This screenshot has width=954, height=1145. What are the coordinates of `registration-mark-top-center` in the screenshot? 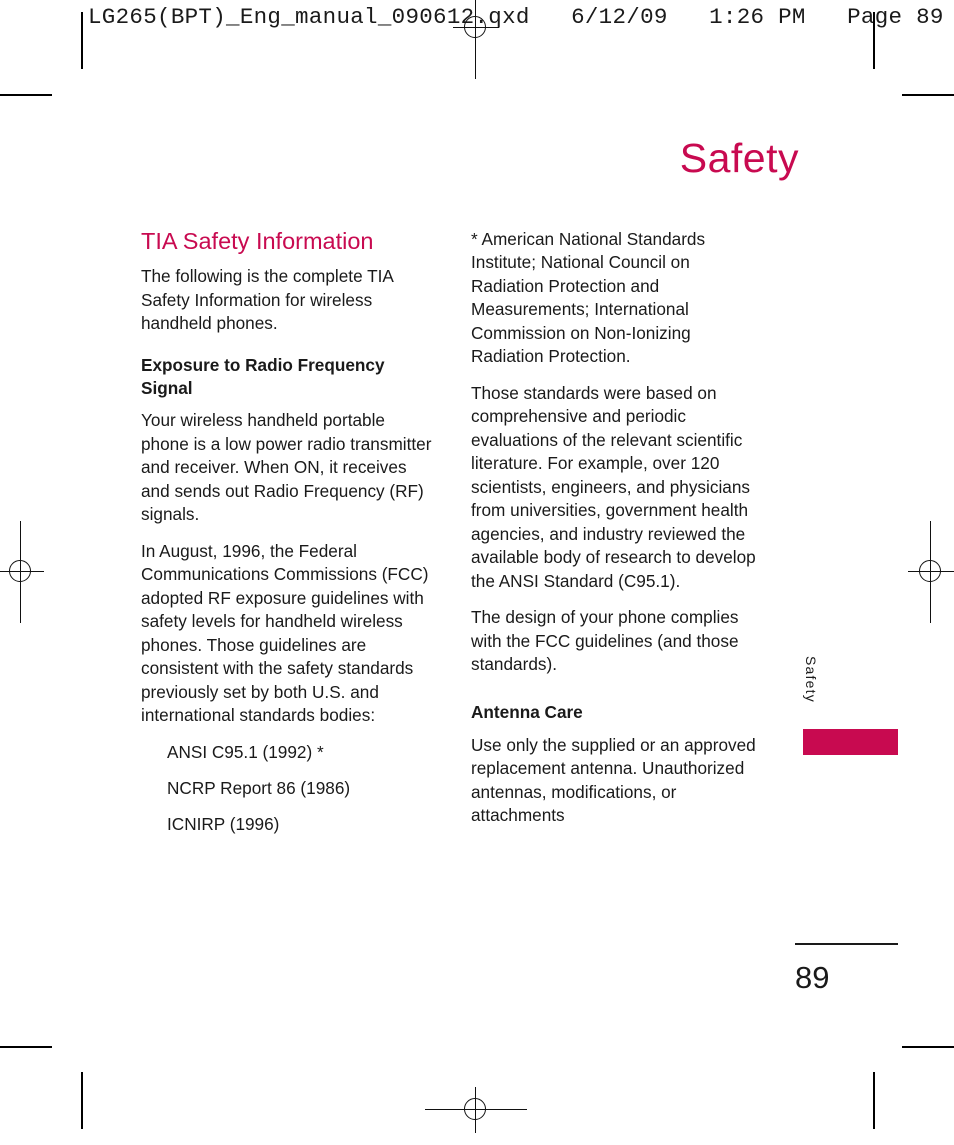 It's located at (476, 39).